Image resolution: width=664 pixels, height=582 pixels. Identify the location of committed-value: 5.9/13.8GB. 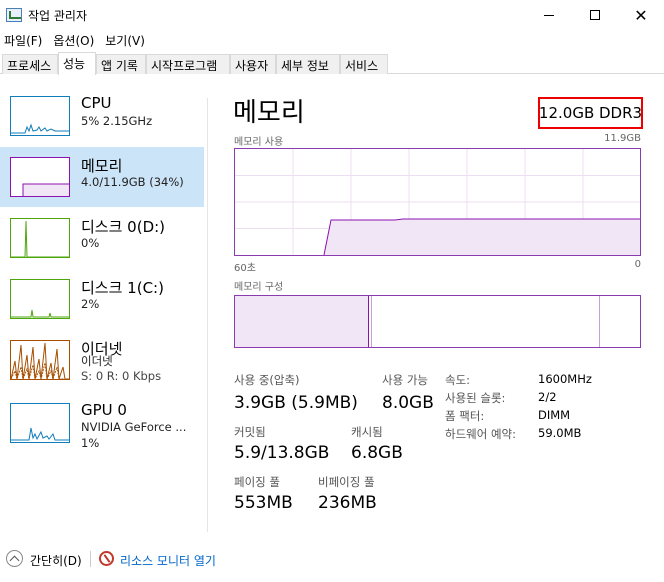
(282, 453).